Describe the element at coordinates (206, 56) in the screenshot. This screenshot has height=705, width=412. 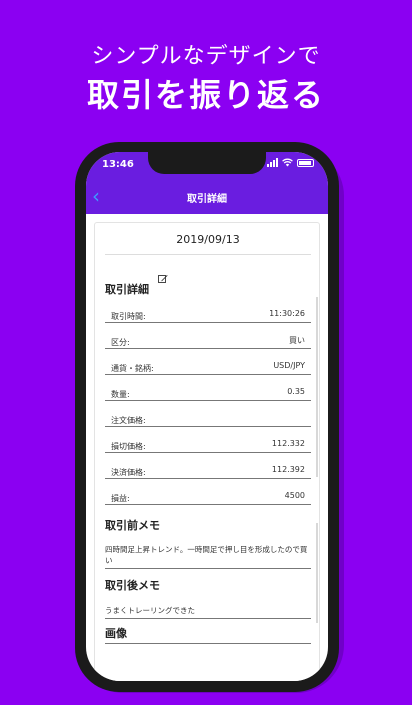
I see `promo-subtitle: シンプルなデザインで` at that location.